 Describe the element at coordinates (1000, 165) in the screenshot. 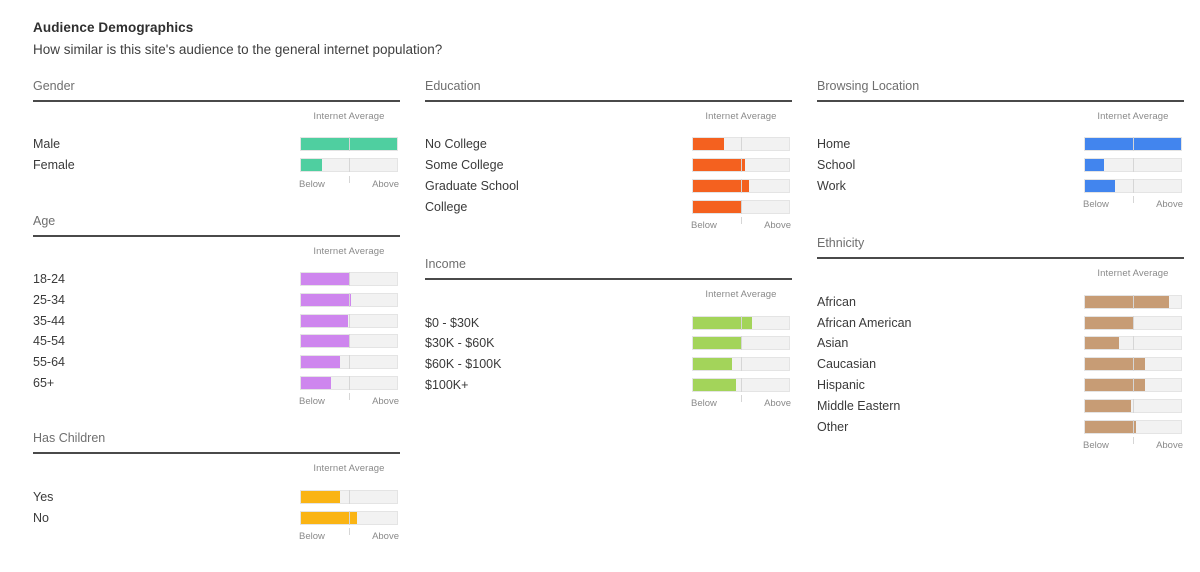

I see `table-row: School` at that location.